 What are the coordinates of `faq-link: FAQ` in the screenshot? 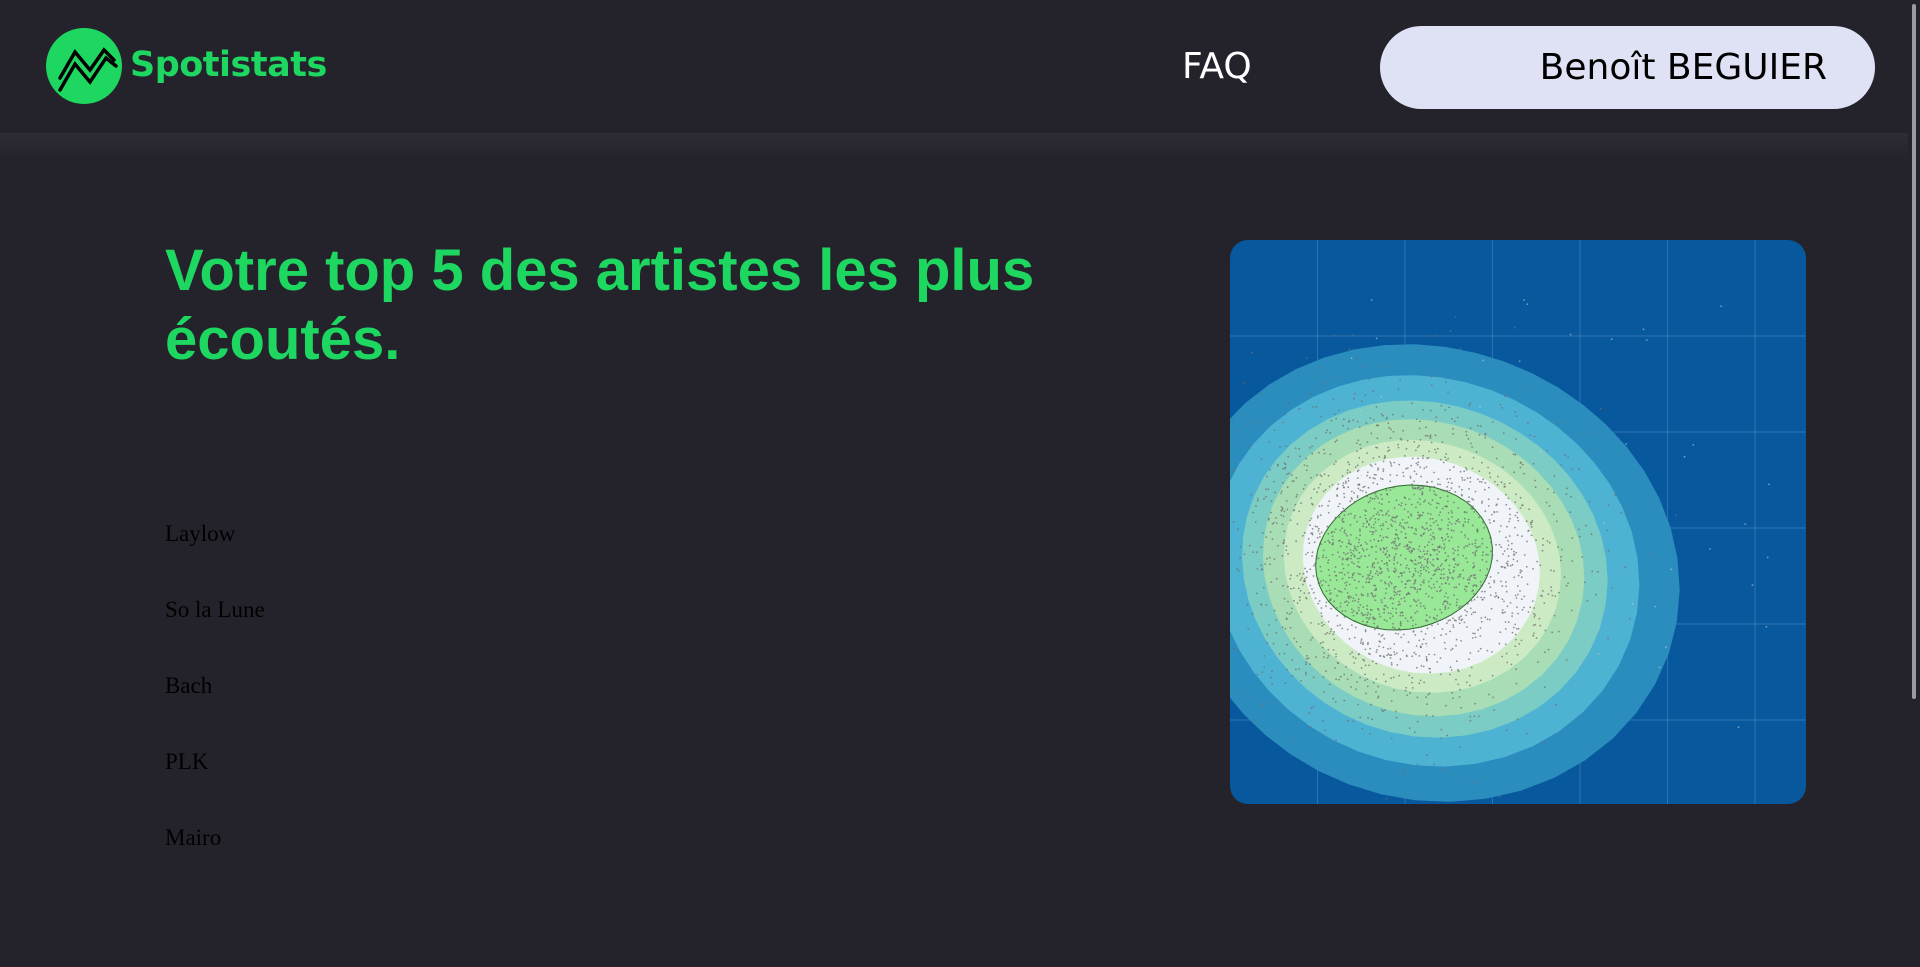 It's located at (1217, 67).